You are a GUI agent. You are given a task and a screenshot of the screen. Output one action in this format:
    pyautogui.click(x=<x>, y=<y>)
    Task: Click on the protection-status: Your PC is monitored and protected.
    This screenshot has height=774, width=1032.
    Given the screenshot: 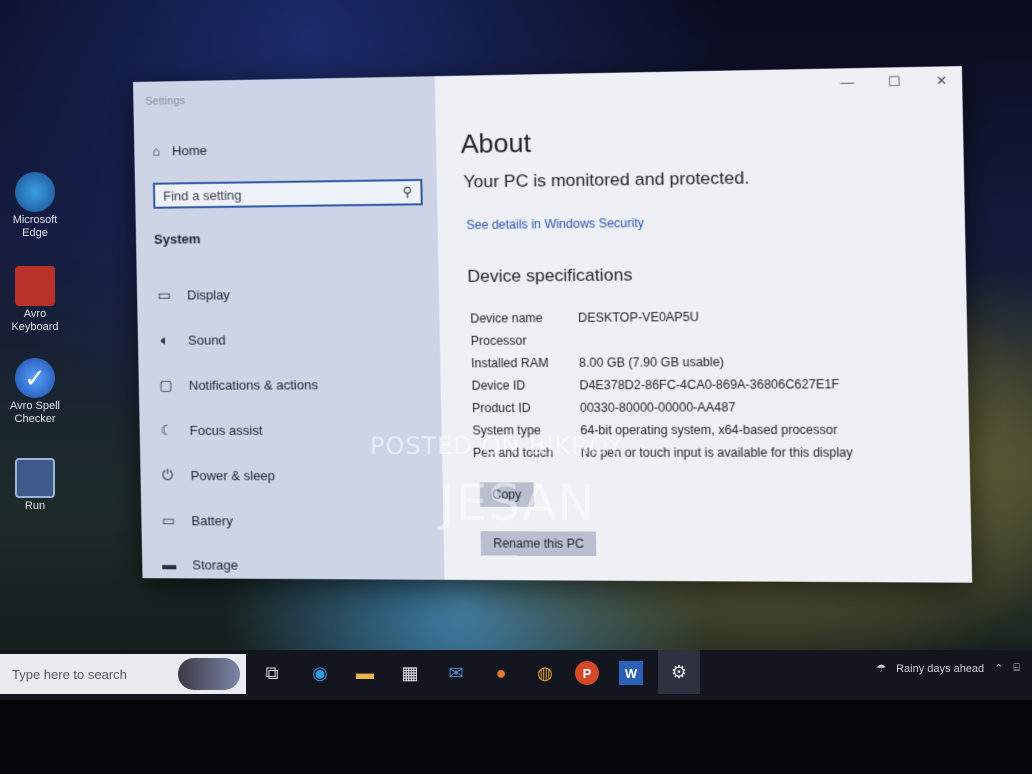 What is the action you would take?
    pyautogui.click(x=606, y=180)
    